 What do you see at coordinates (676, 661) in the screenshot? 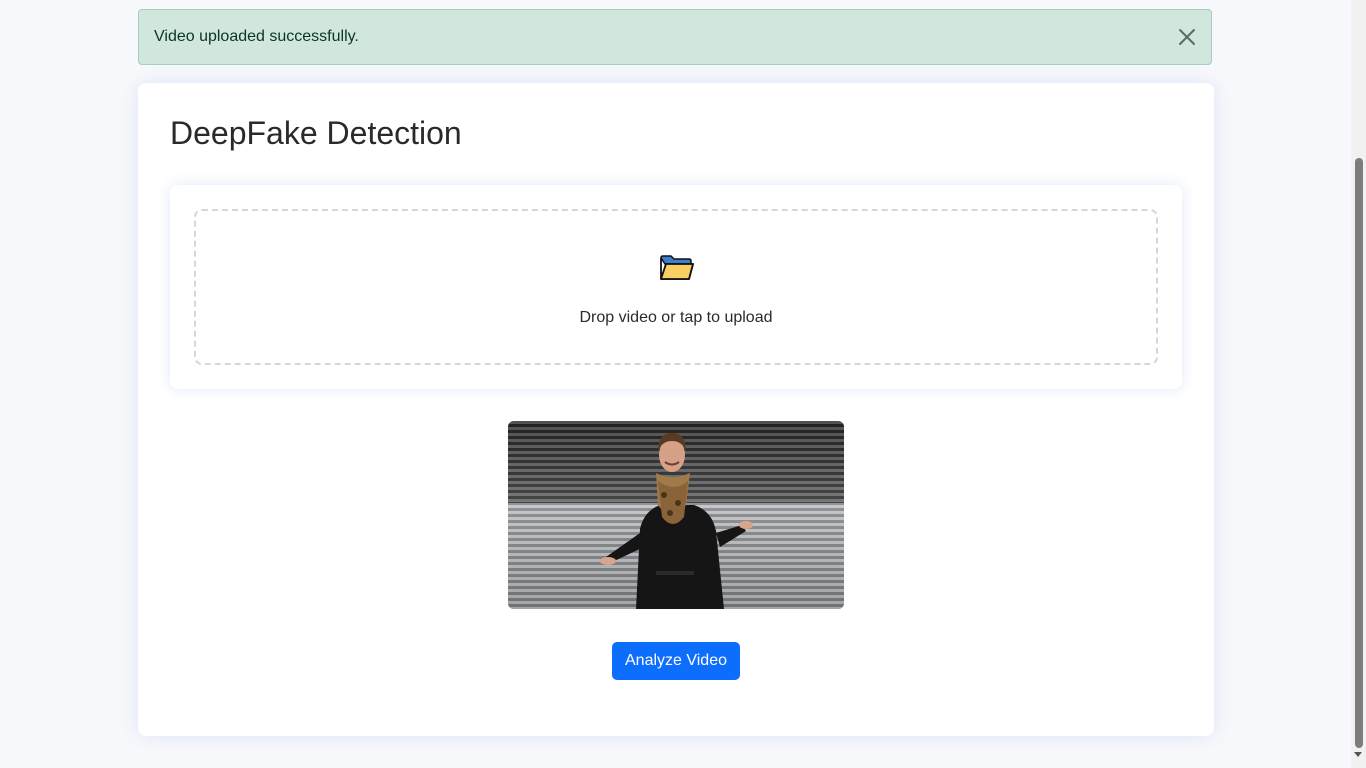
I see `analyze-video-button: Analyze Video` at bounding box center [676, 661].